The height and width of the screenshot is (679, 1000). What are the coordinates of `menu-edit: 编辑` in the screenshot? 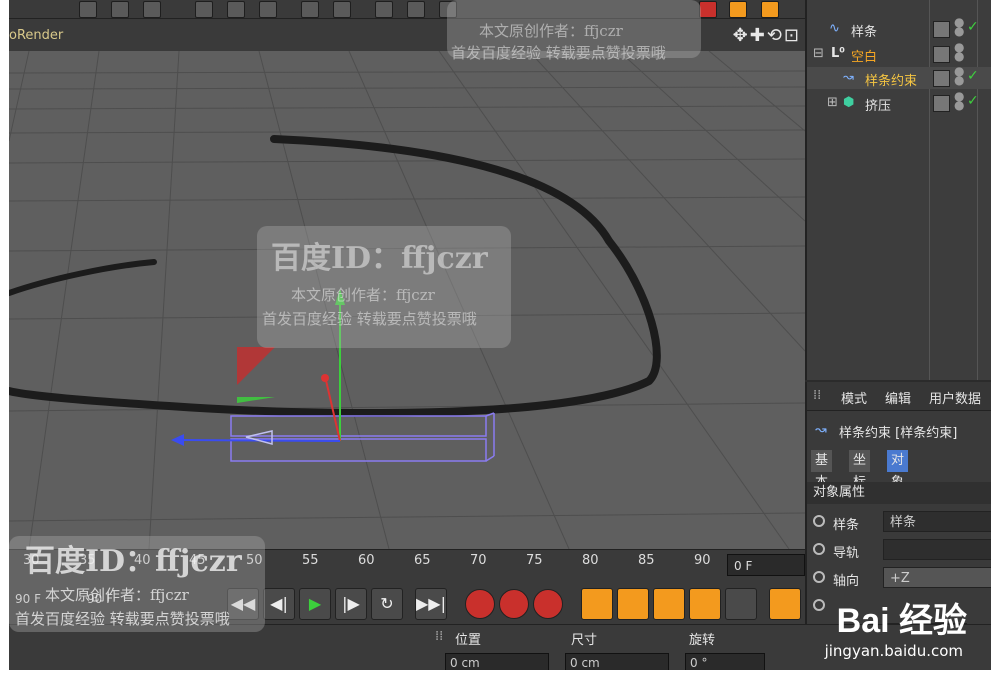 It's located at (898, 397).